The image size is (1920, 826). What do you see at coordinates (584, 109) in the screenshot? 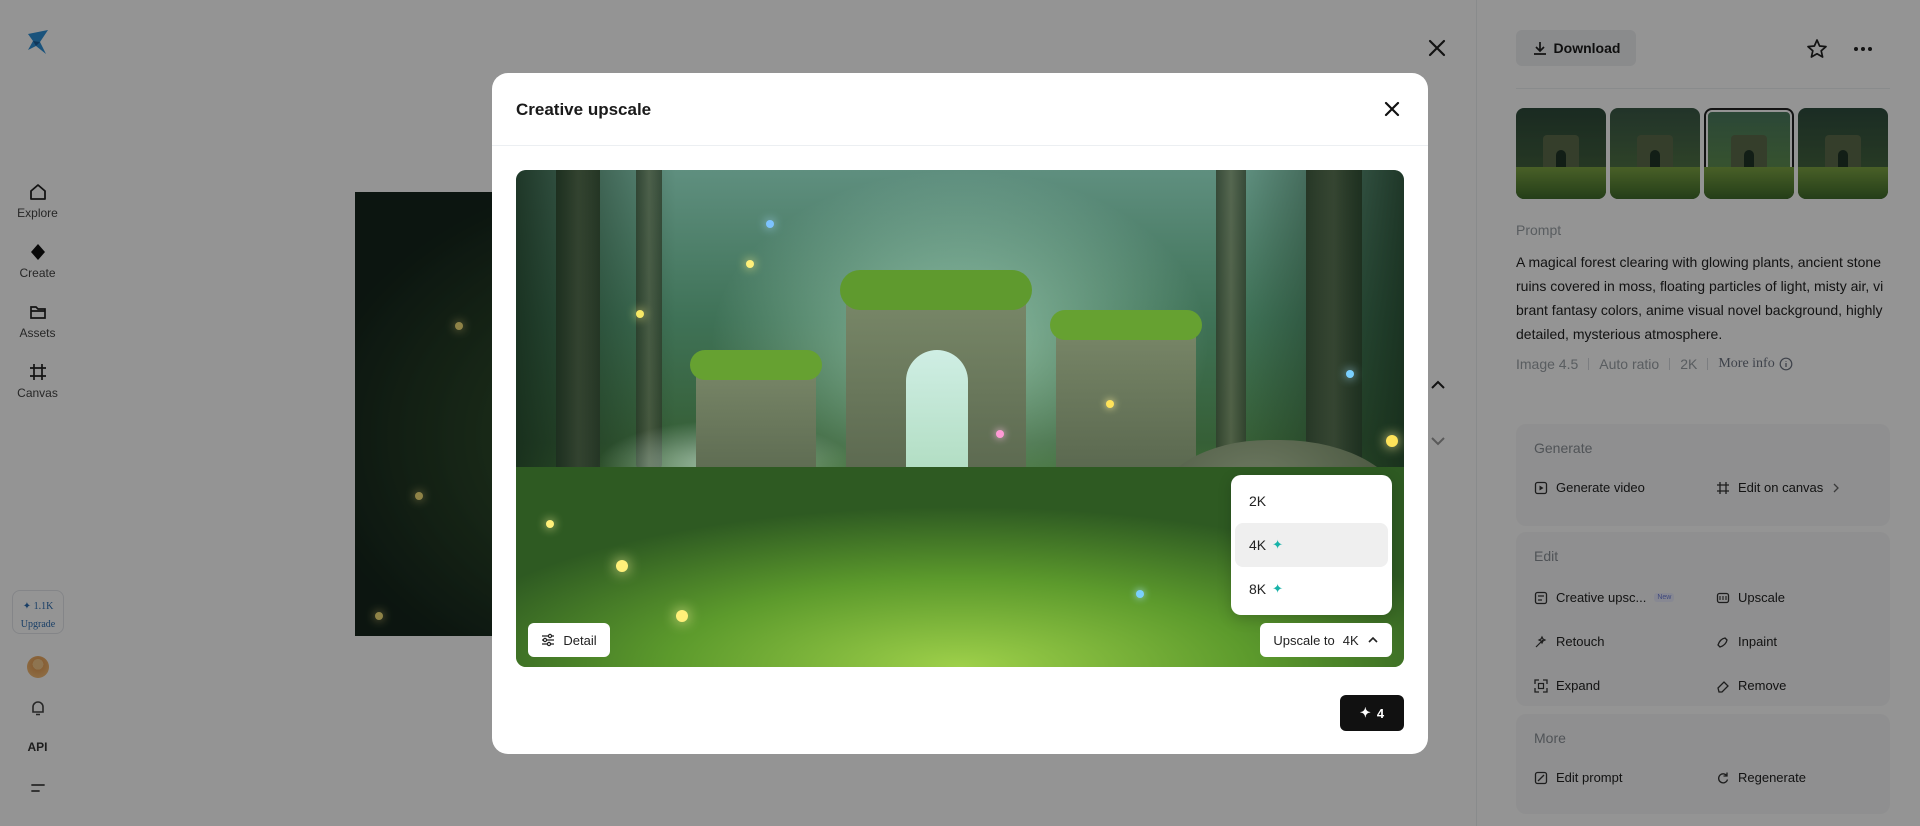
I see `dialog-title: Creative upscale` at bounding box center [584, 109].